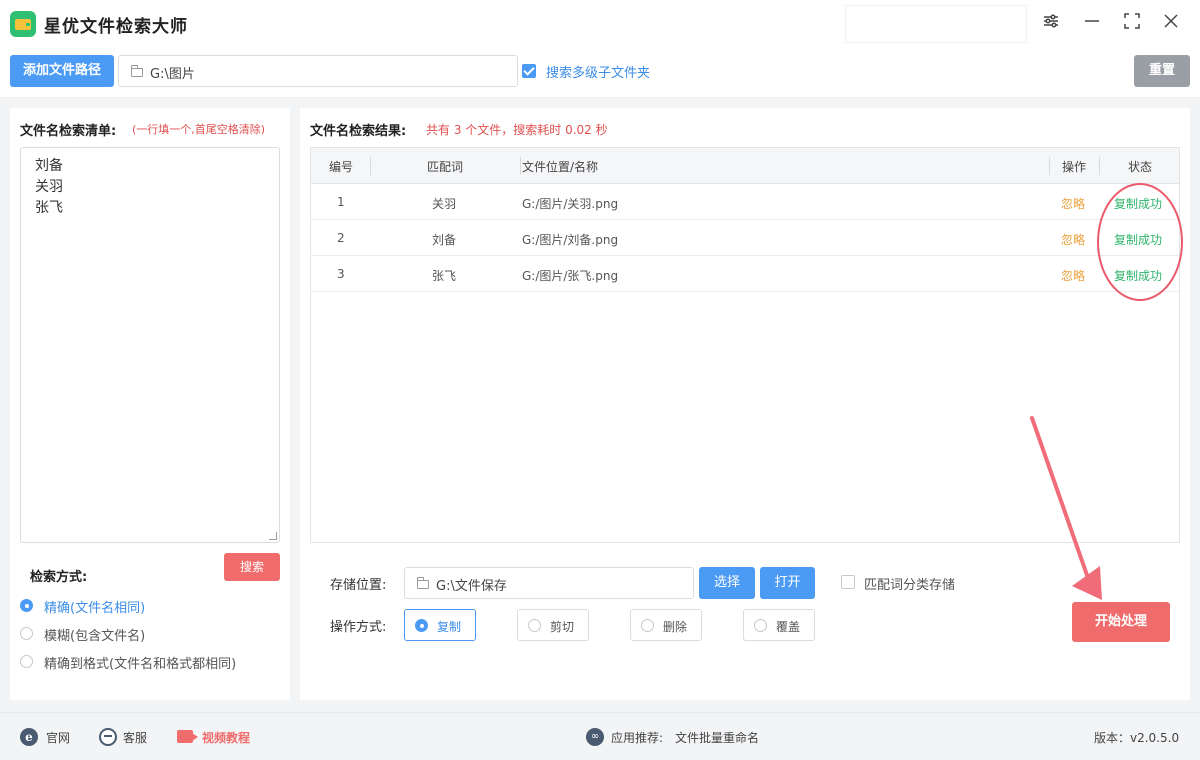 The image size is (1200, 760). I want to click on close-icon, so click(1171, 24).